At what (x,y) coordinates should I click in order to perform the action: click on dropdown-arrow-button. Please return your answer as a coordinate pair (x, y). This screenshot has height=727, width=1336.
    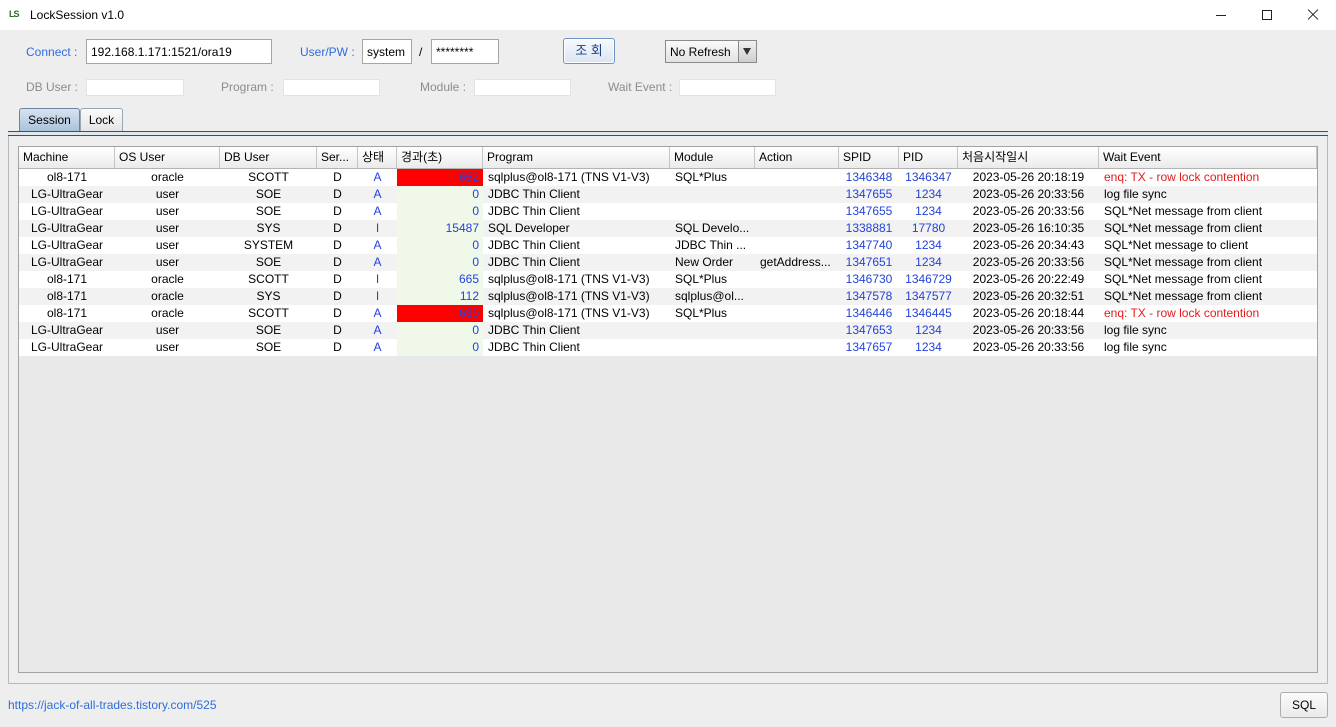
    Looking at the image, I should click on (747, 51).